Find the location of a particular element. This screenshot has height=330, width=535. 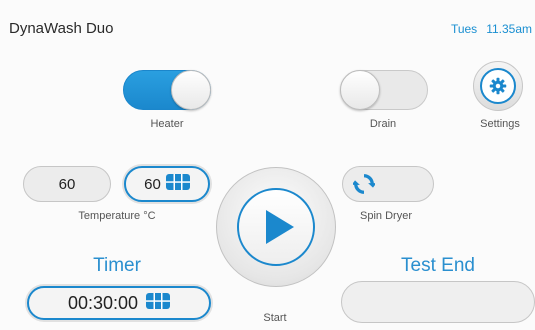

temperature-setpoint-value: 60 is located at coordinates (152, 184).